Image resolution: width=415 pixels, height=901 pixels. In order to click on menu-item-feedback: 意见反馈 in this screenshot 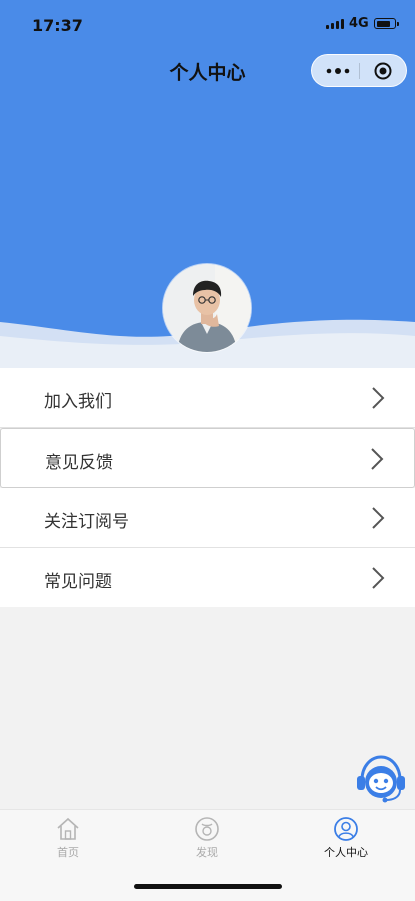, I will do `click(207, 458)`.